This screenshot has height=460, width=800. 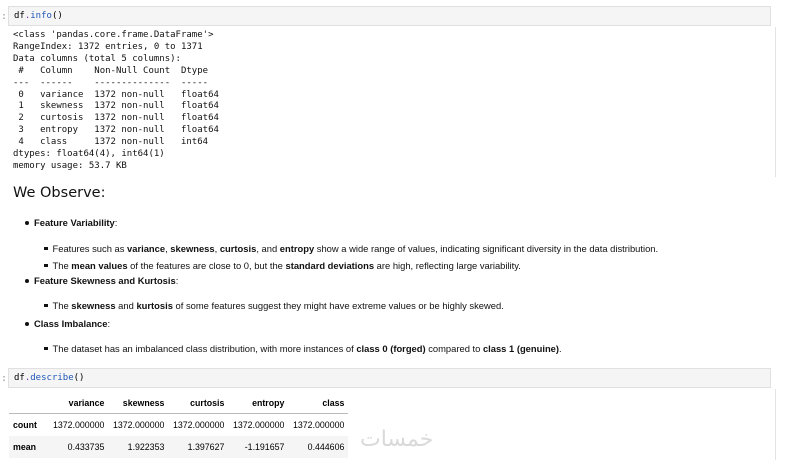 What do you see at coordinates (29, 403) in the screenshot?
I see `header-index` at bounding box center [29, 403].